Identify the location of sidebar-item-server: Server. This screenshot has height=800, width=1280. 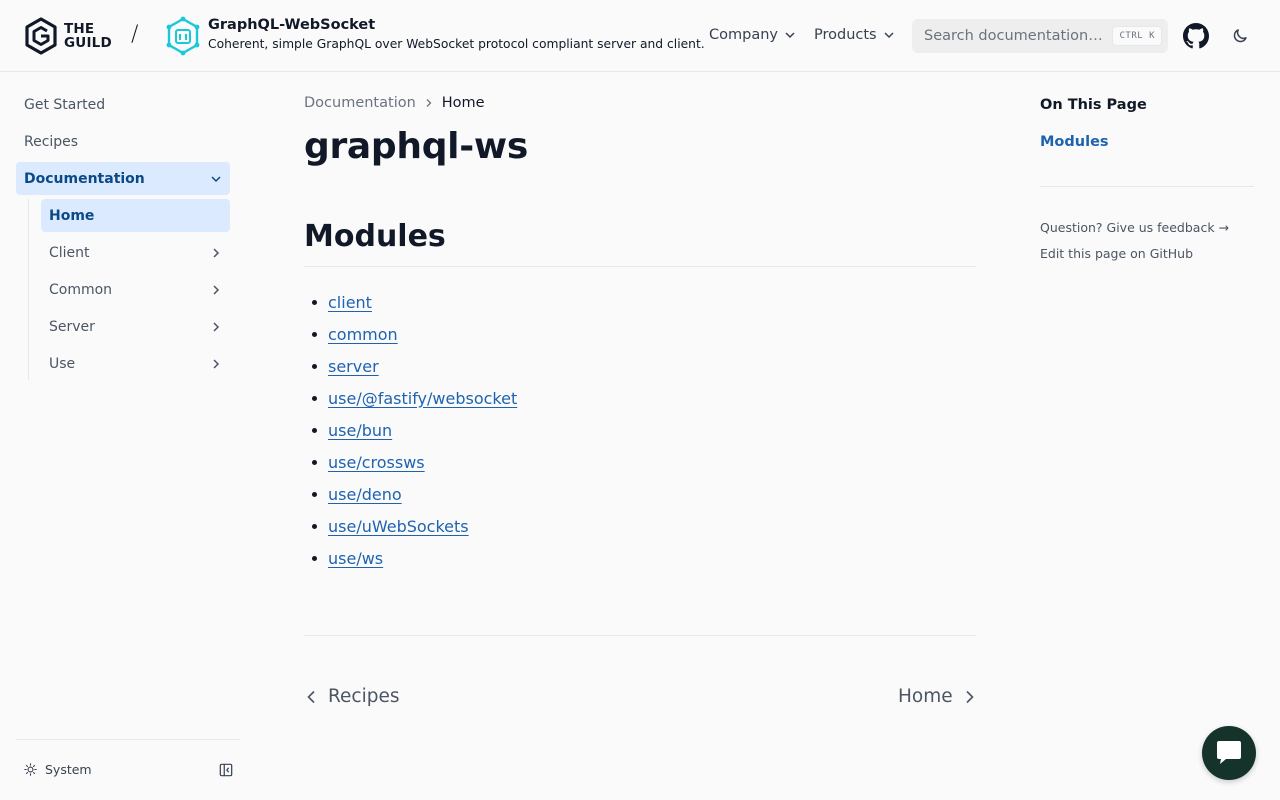
(135, 326).